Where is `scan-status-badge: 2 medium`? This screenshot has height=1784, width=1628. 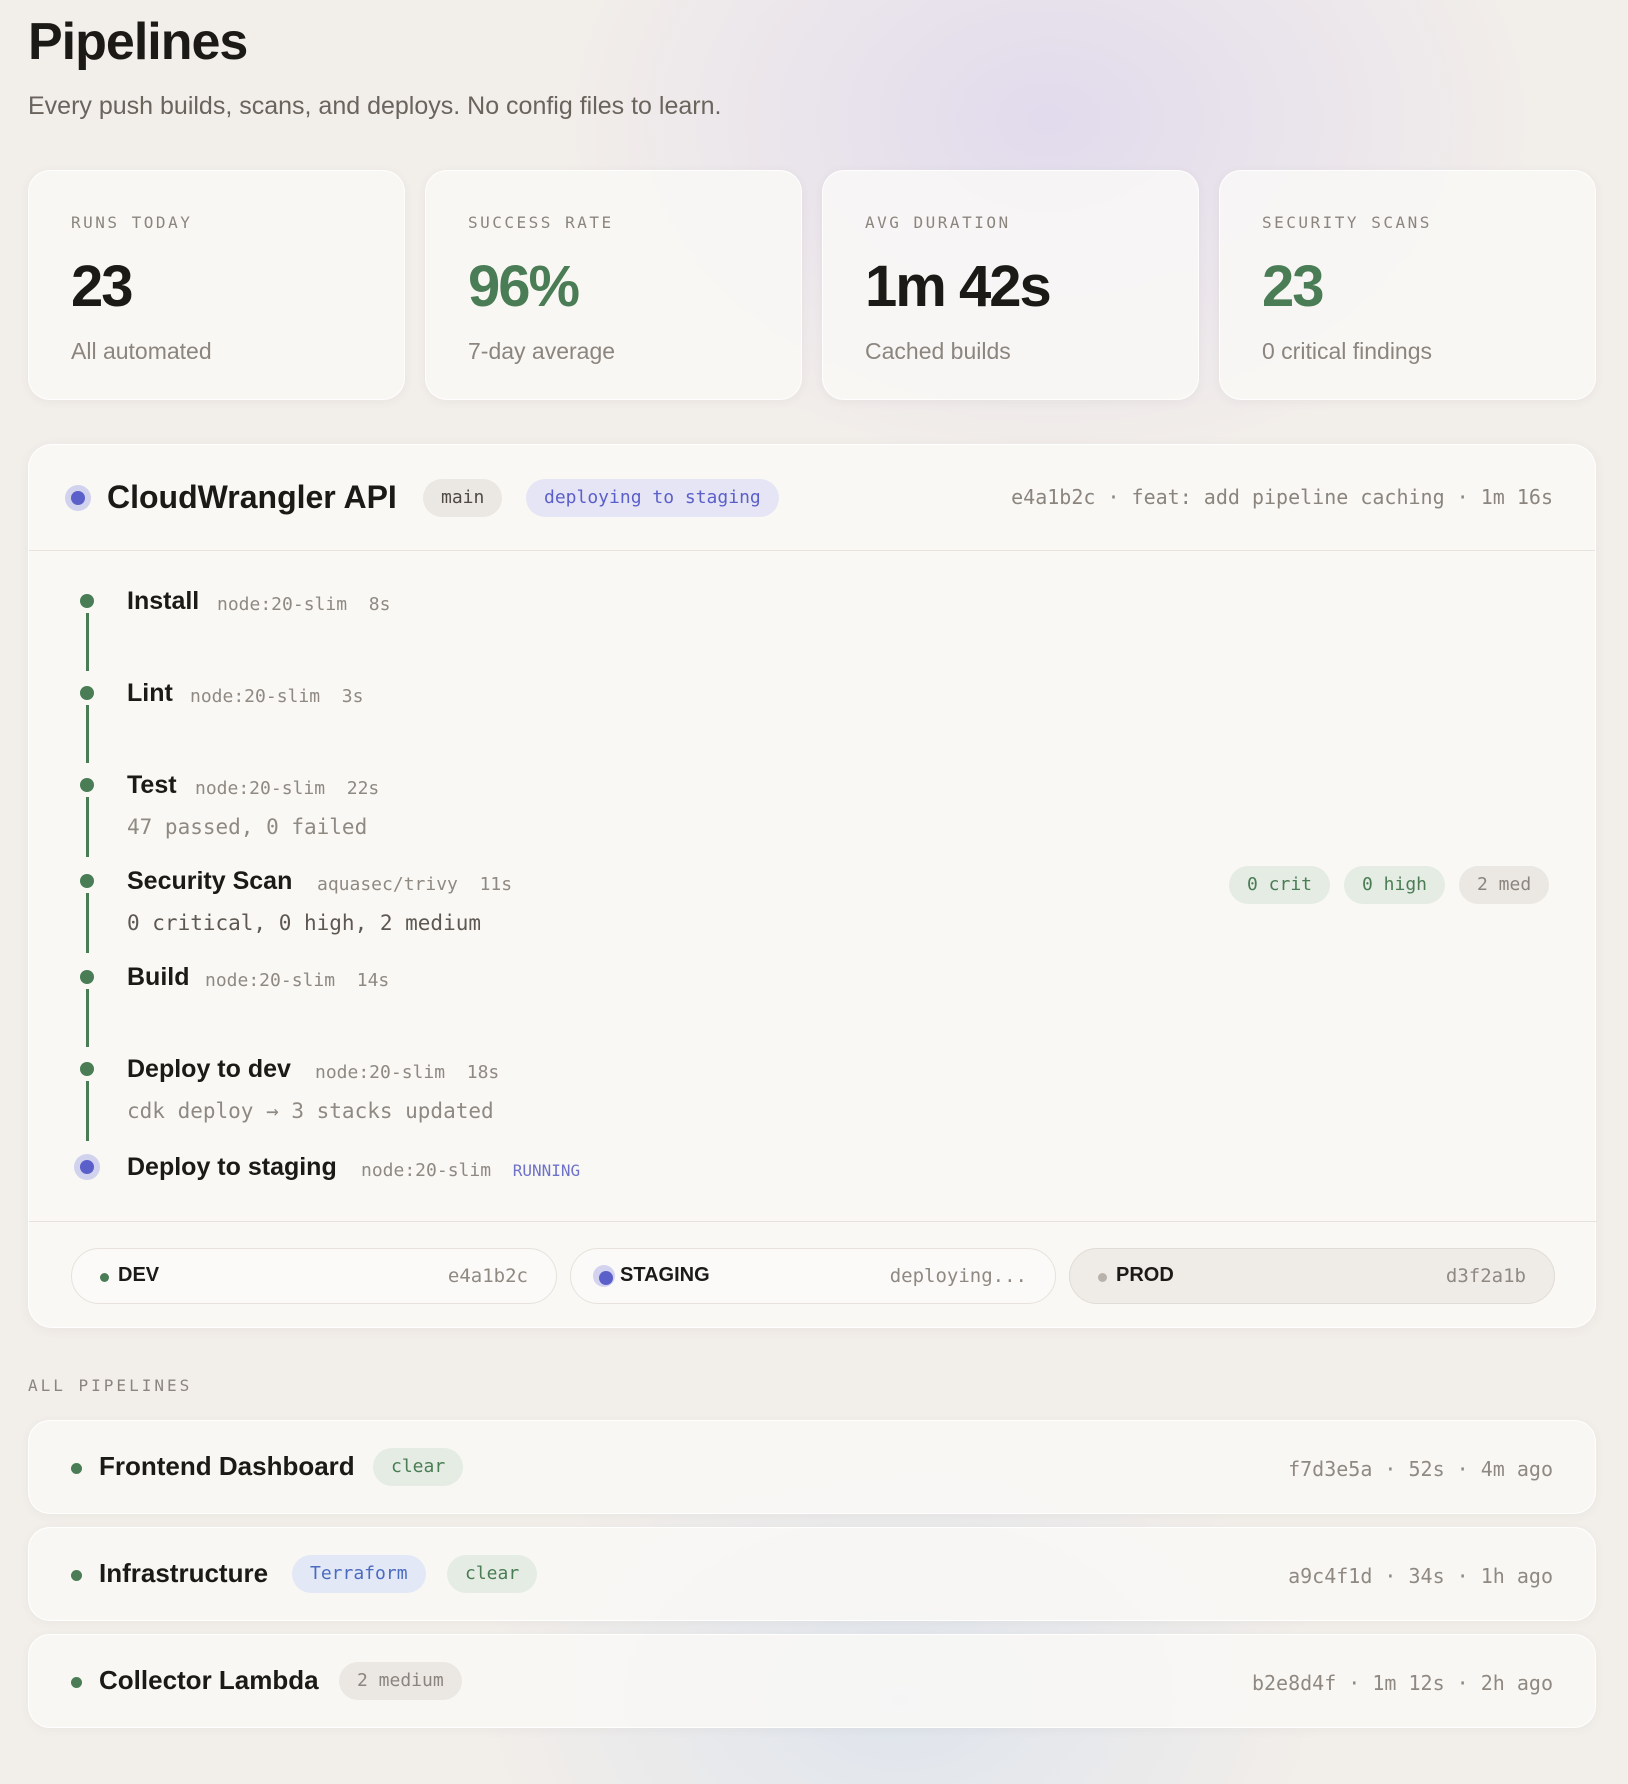 scan-status-badge: 2 medium is located at coordinates (400, 1681).